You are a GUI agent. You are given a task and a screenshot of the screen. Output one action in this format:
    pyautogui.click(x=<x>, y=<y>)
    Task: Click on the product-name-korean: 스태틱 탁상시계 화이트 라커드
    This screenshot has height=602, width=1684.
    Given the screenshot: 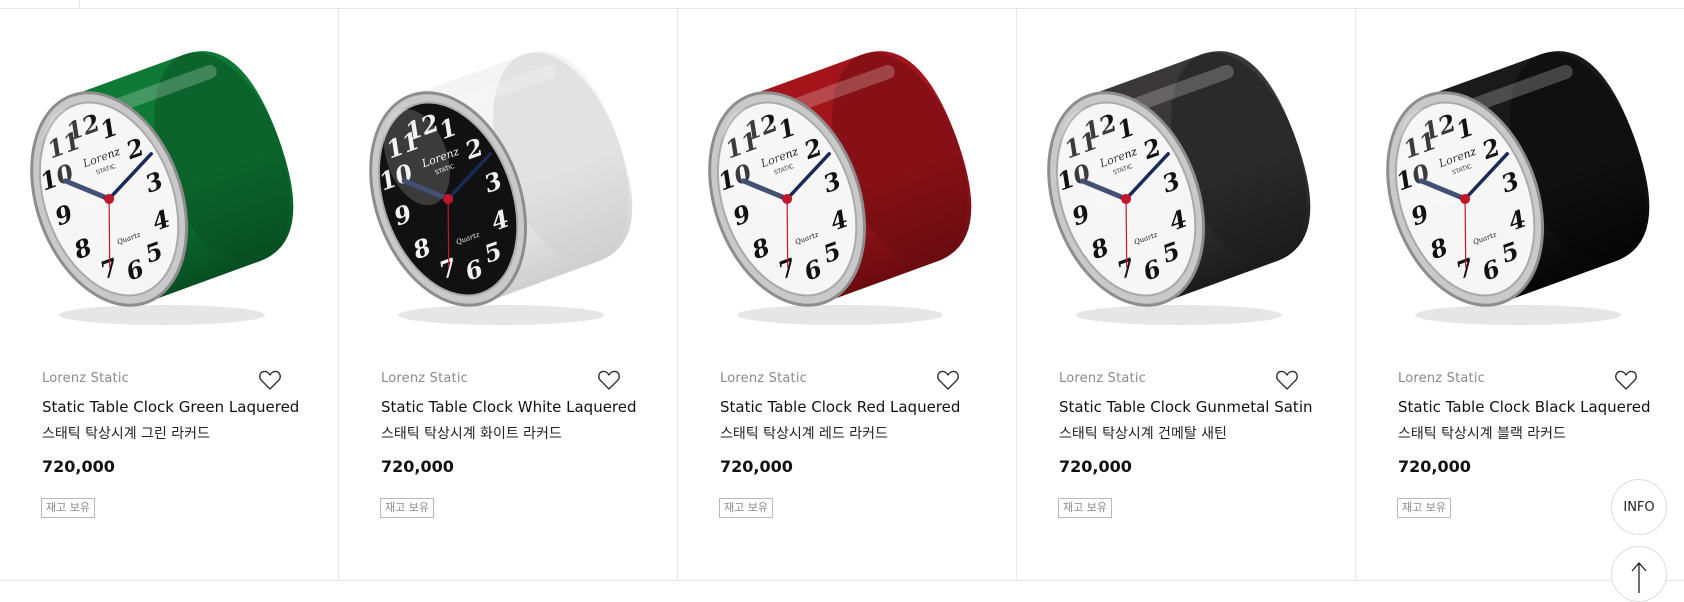 What is the action you would take?
    pyautogui.click(x=471, y=433)
    